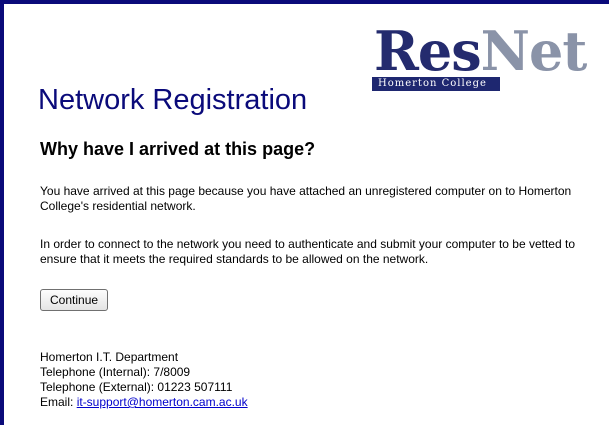 The width and height of the screenshot is (609, 425). I want to click on email-link: it-support@homerton.cam.ac.uk, so click(162, 402).